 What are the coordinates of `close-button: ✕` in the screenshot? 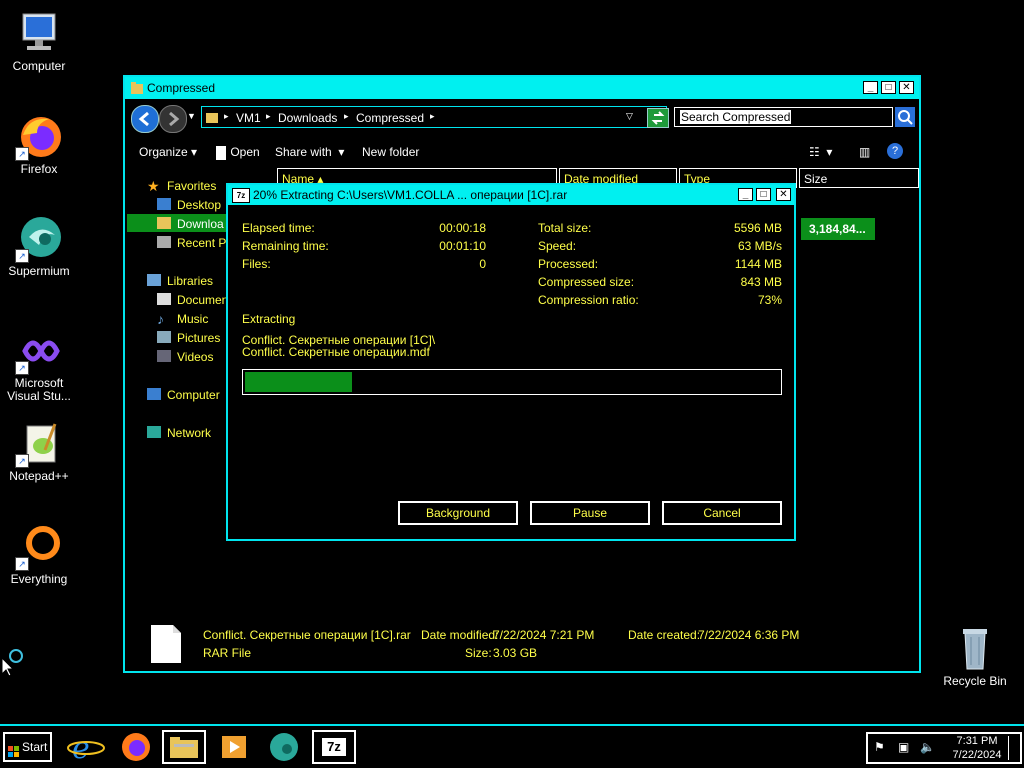 It's located at (906, 87).